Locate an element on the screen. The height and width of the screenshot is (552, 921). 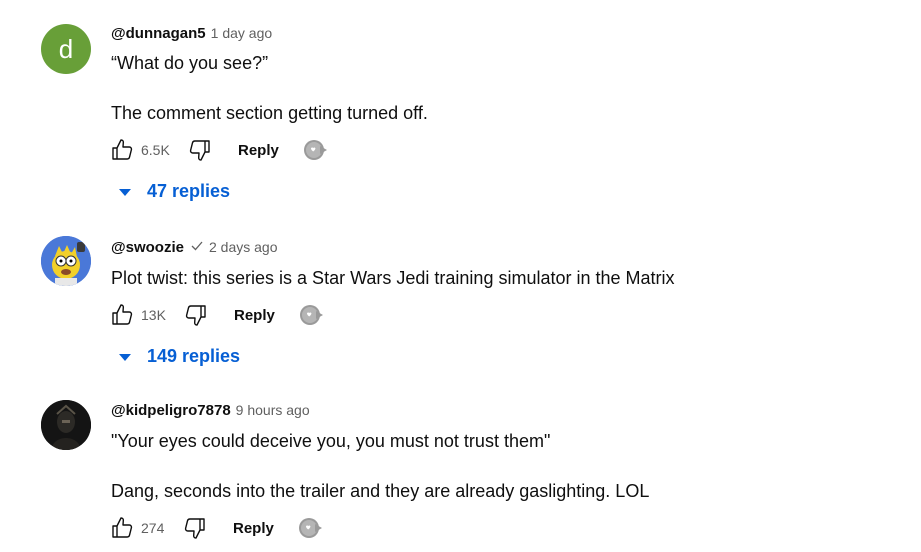
replies-count-label: 47 replies is located at coordinates (189, 191).